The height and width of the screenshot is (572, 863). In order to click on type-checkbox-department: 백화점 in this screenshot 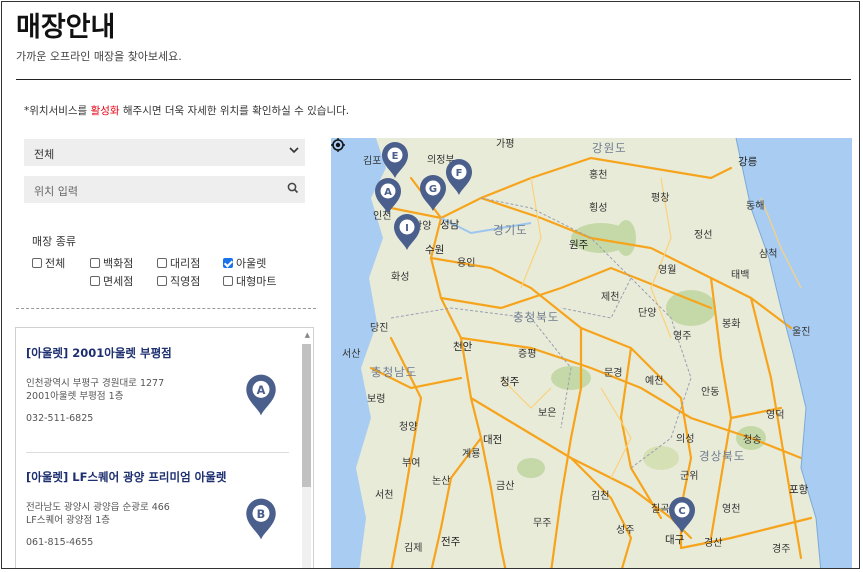, I will do `click(111, 263)`.